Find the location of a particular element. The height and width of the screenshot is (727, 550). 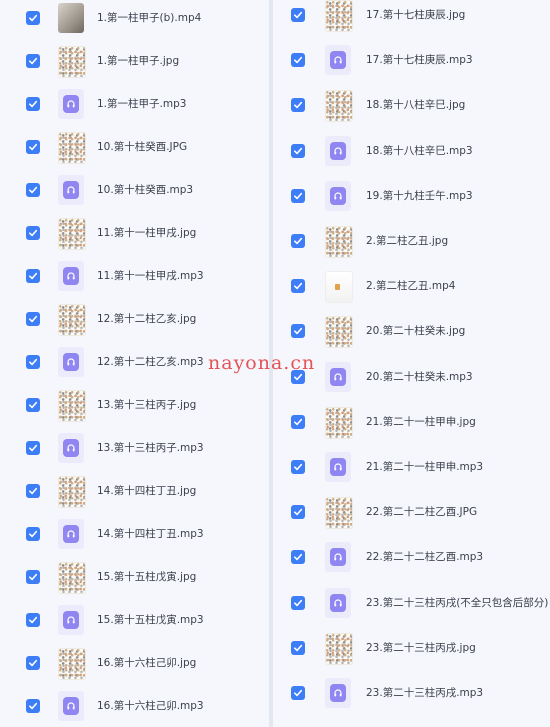

file-row: 15.第十五柱戊寅.mp3 is located at coordinates (134, 623).